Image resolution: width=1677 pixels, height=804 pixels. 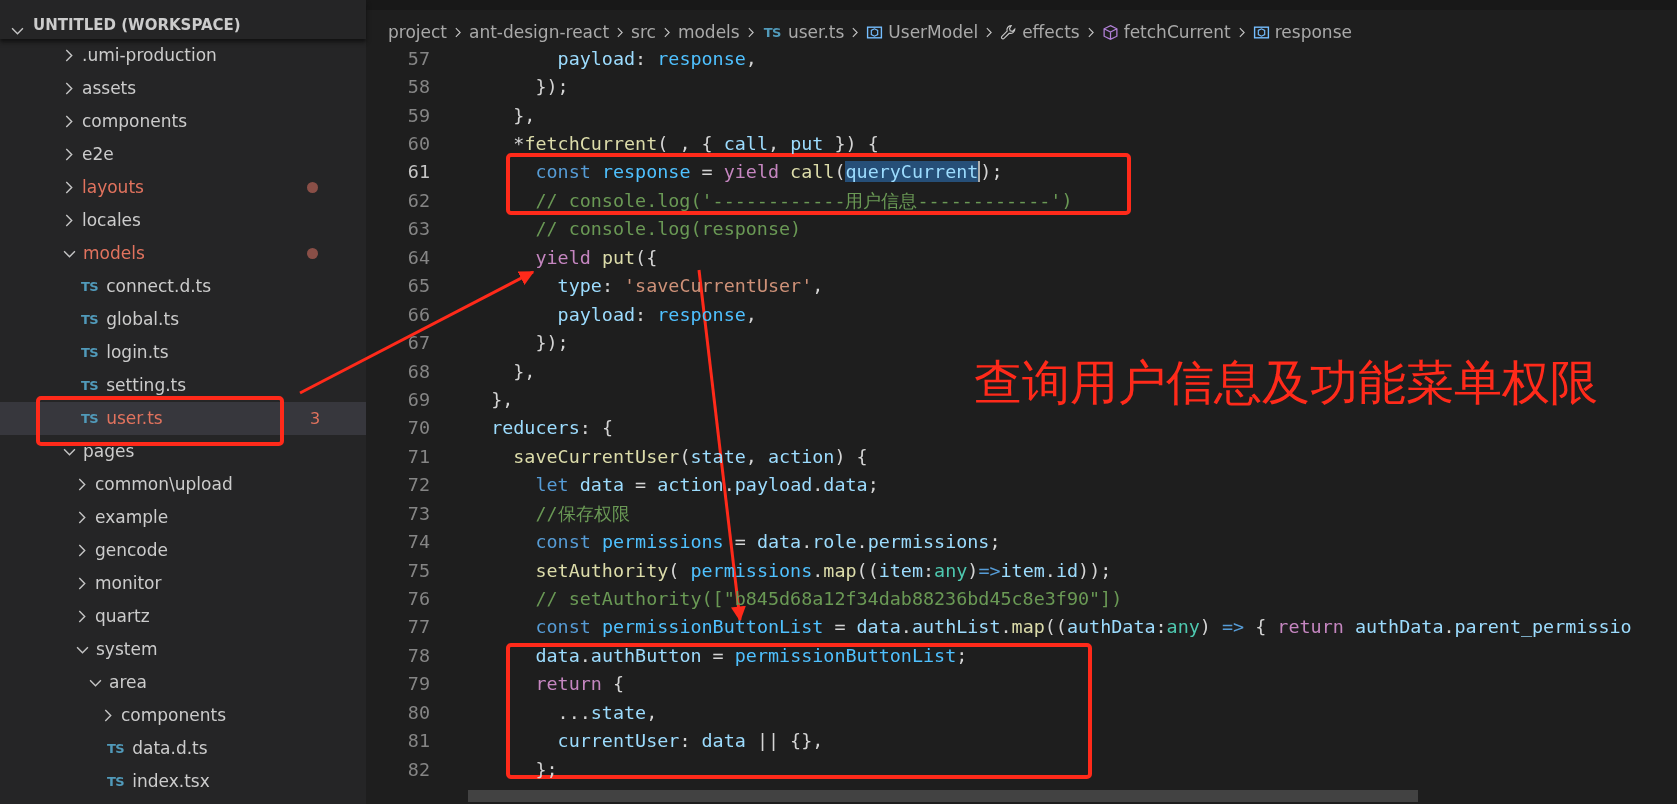 I want to click on line-number: 77, so click(x=418, y=627).